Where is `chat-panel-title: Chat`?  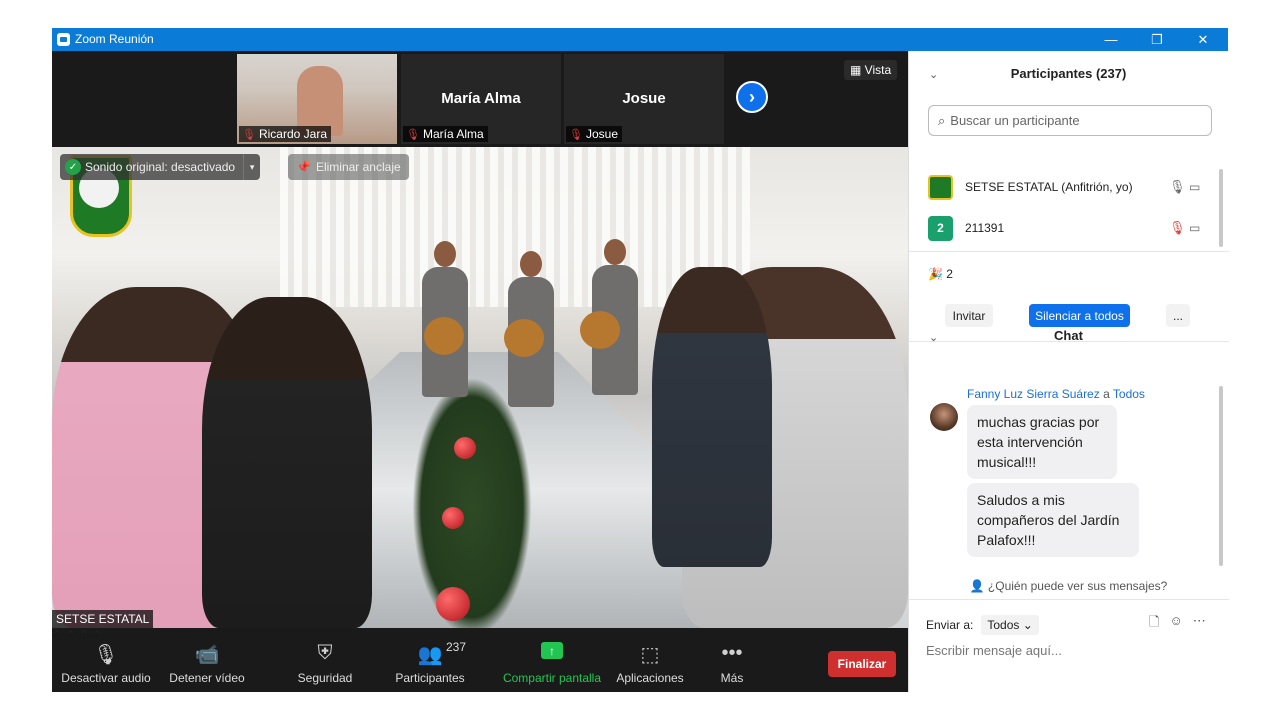 chat-panel-title: Chat is located at coordinates (1068, 335).